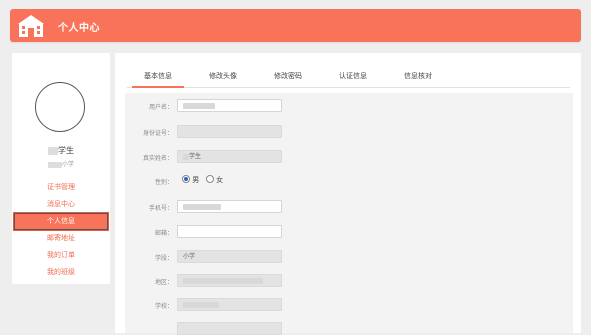  What do you see at coordinates (229, 328) in the screenshot?
I see `next-field` at bounding box center [229, 328].